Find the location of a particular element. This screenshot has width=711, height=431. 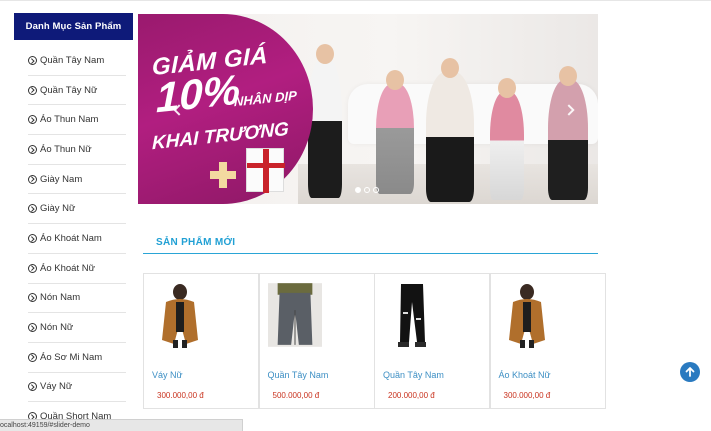

sidebar-item-non-nam: Nón Nam is located at coordinates (77, 299).